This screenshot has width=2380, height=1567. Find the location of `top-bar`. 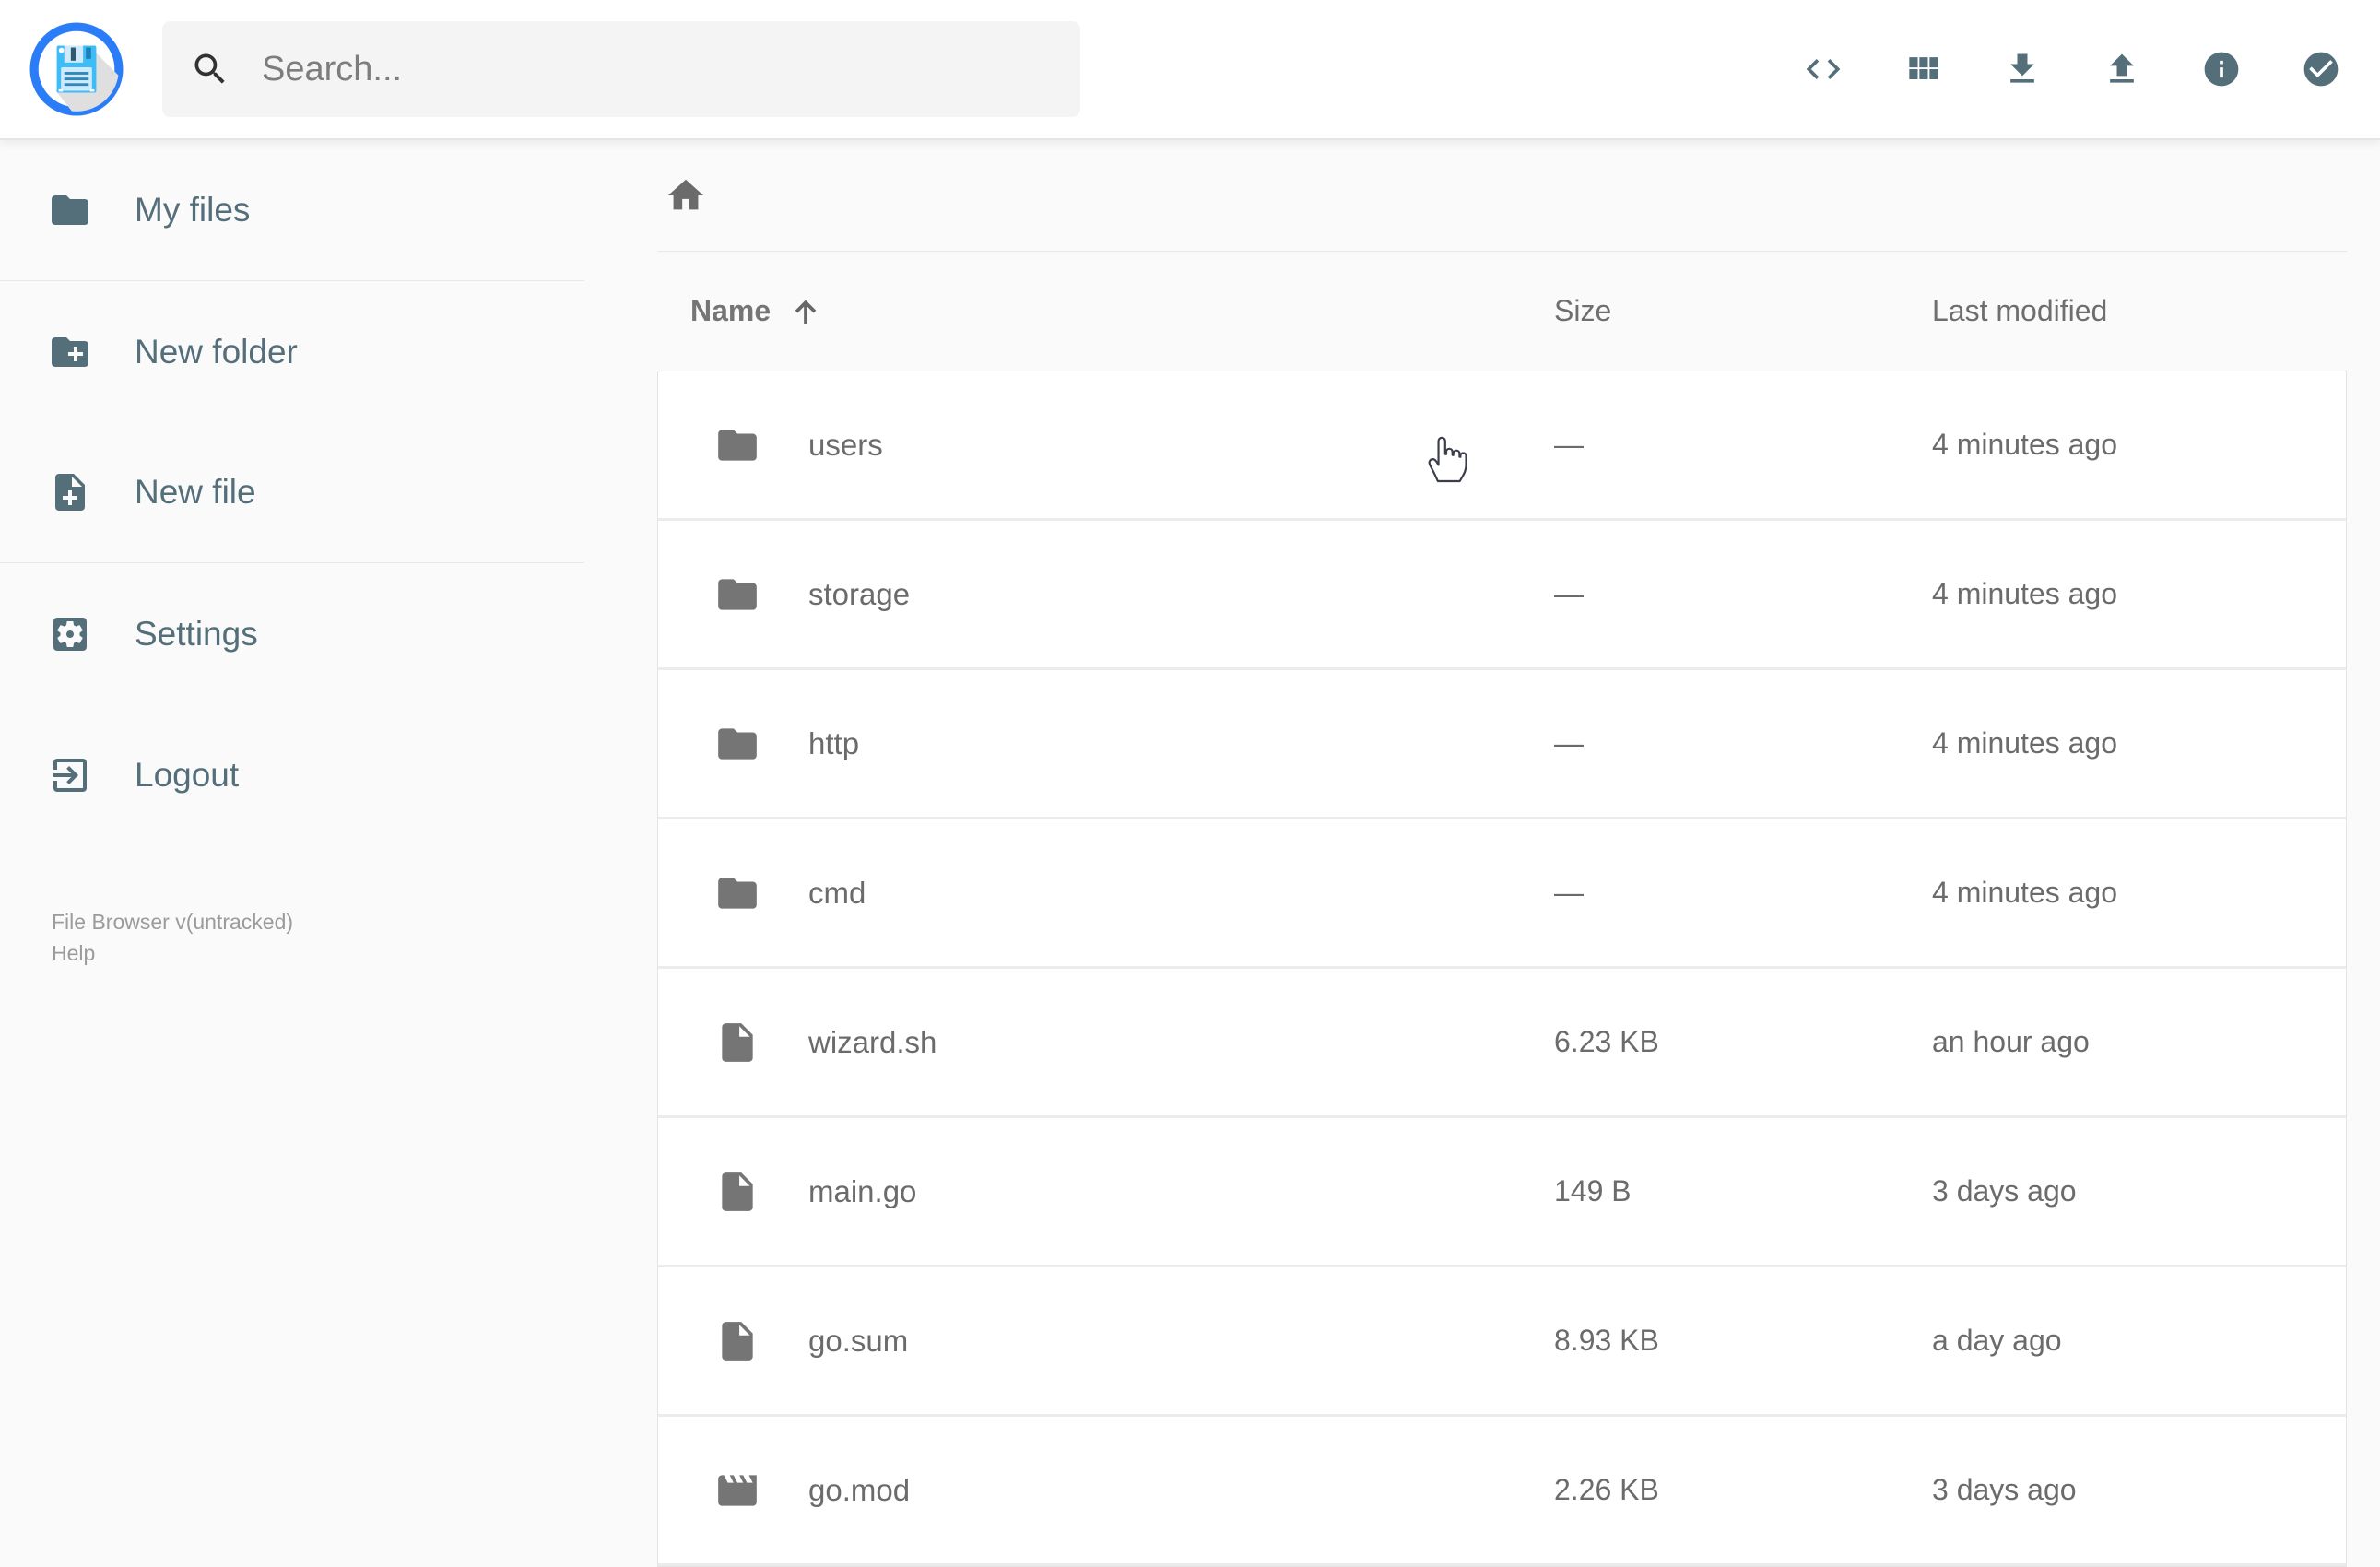

top-bar is located at coordinates (1190, 70).